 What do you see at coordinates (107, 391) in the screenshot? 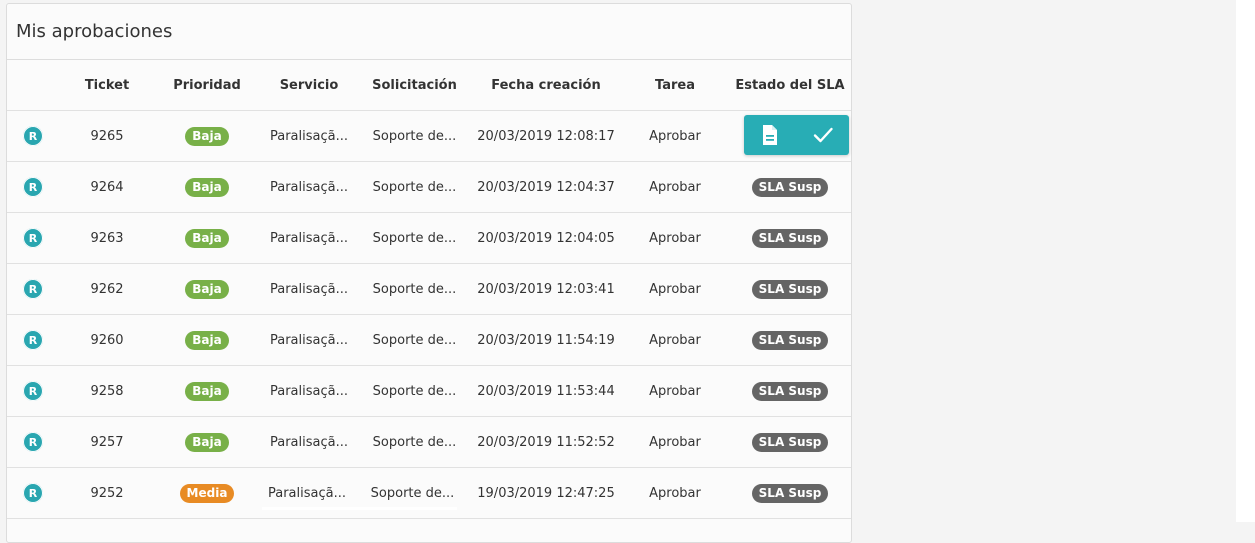
I see `ticket-number: 9258` at bounding box center [107, 391].